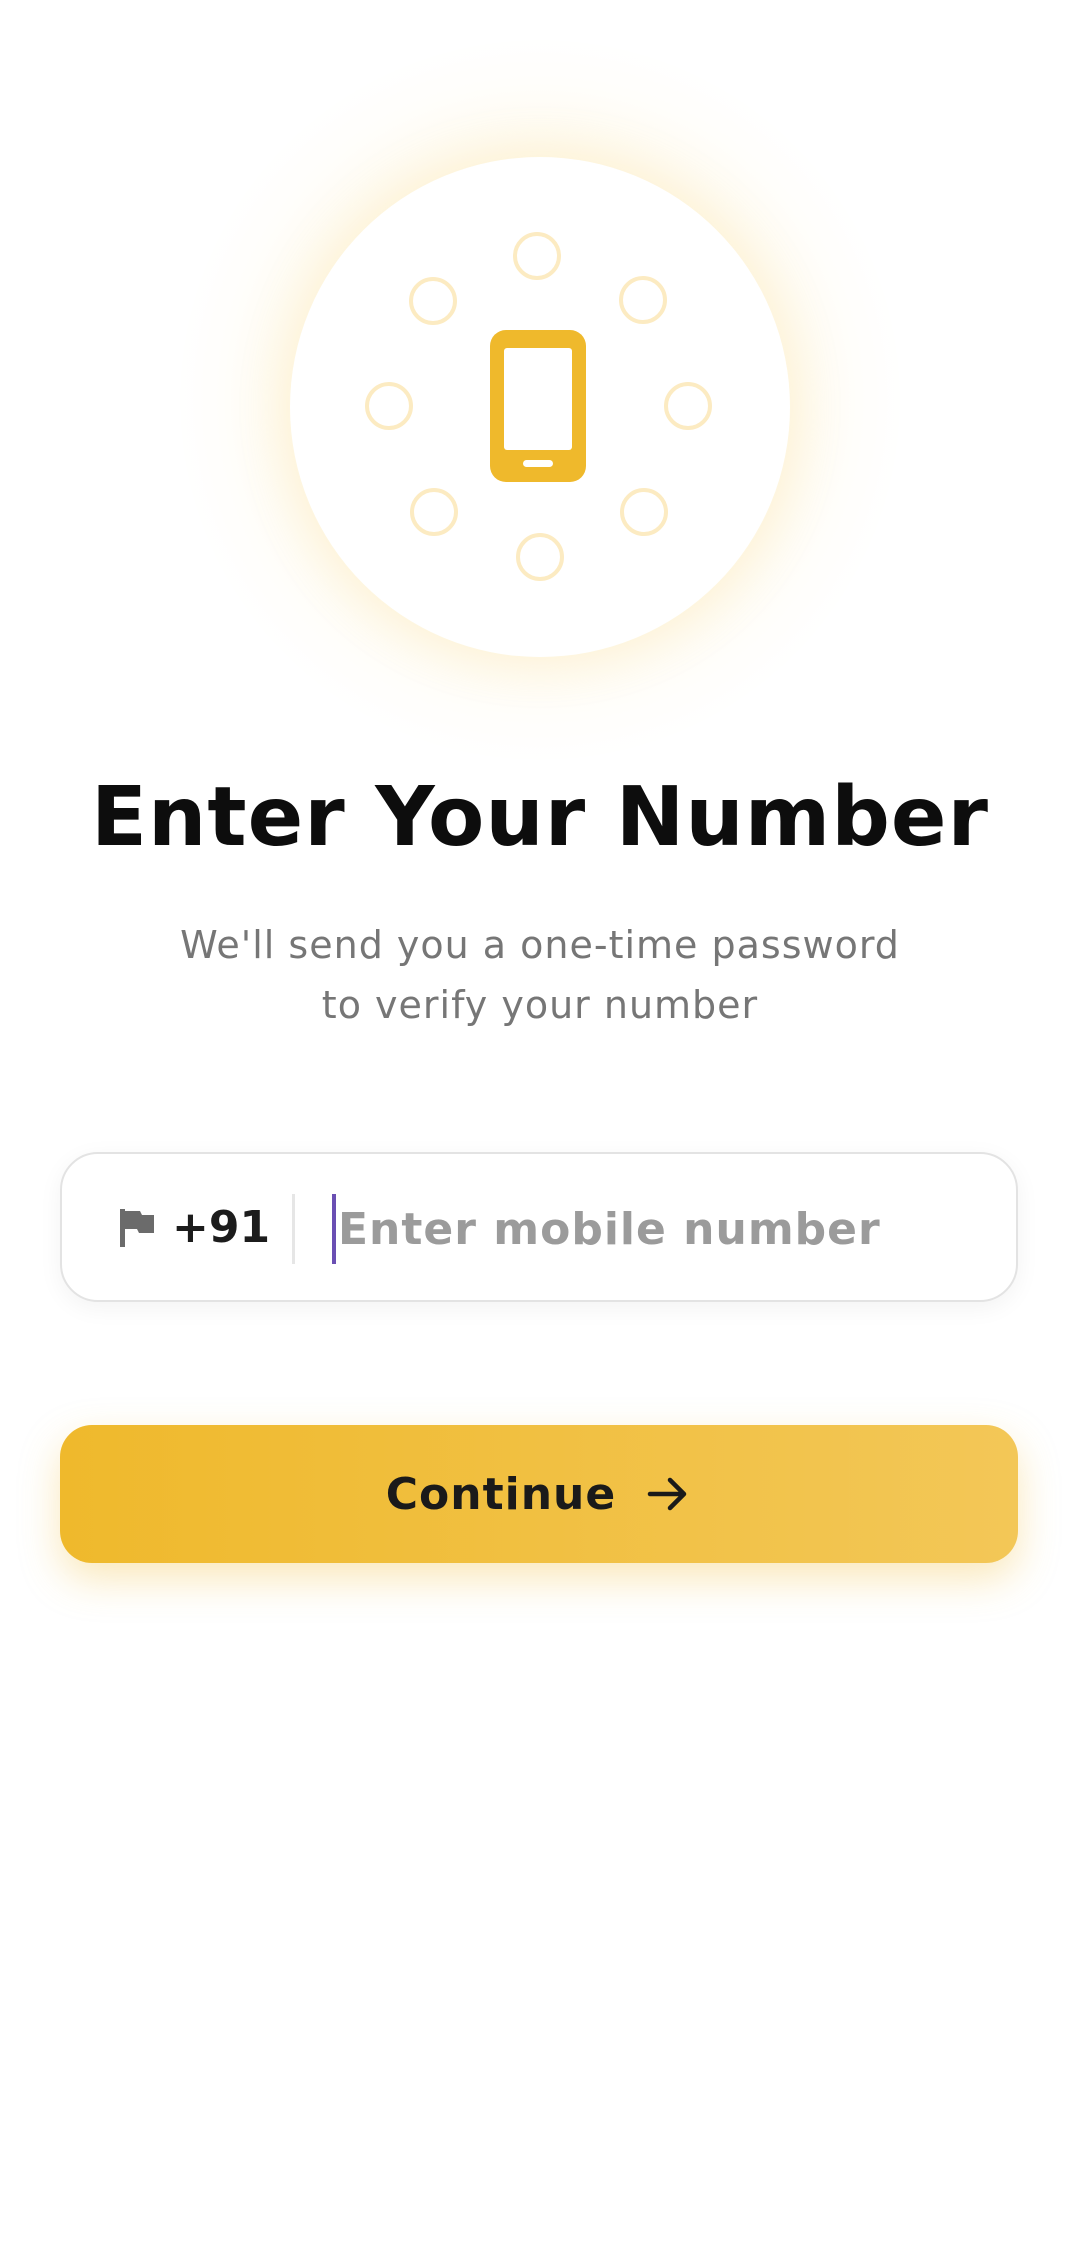 Image resolution: width=1080 pixels, height=2254 pixels. What do you see at coordinates (667, 1494) in the screenshot?
I see `arrow-right-icon` at bounding box center [667, 1494].